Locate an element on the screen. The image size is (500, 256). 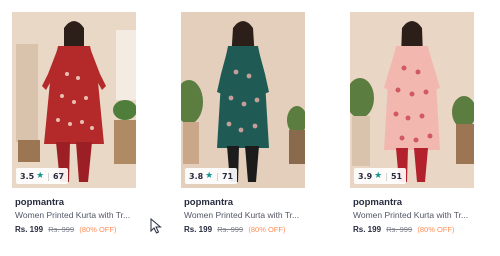
rating-count: 71 is located at coordinates (227, 176).